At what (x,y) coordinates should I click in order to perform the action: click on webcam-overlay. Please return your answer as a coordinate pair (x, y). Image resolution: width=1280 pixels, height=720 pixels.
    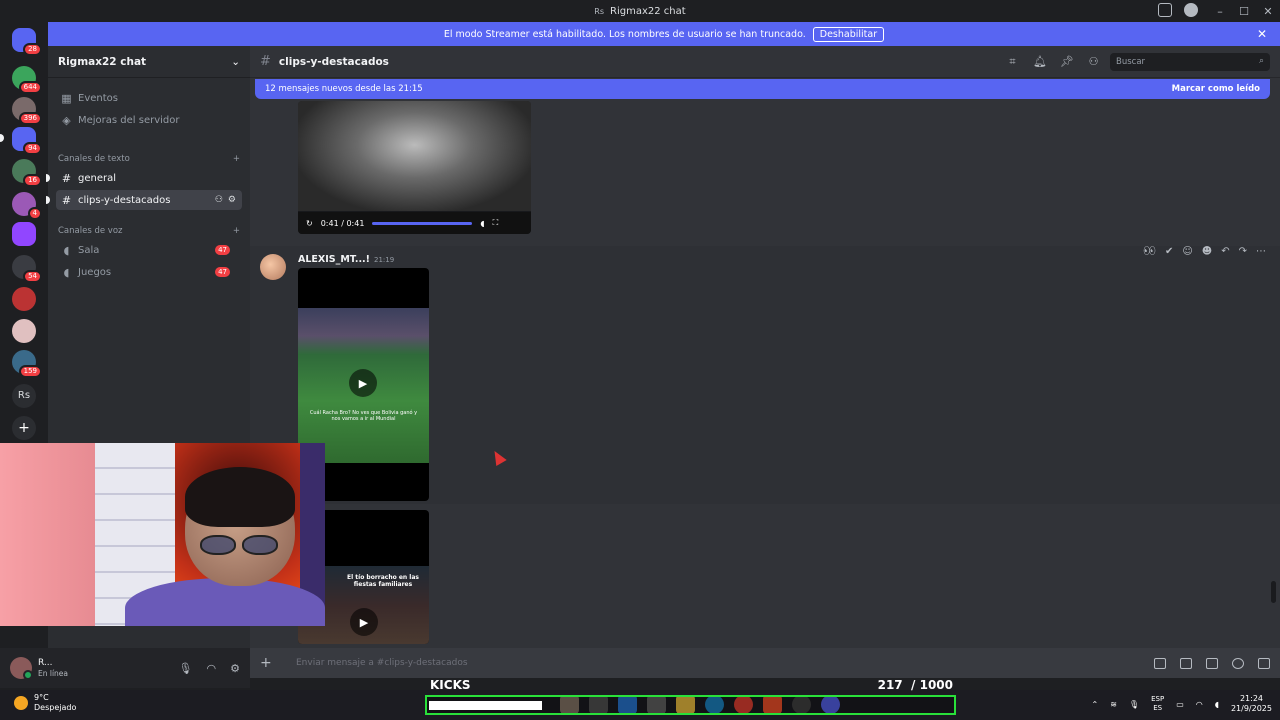
    Looking at the image, I should click on (162, 534).